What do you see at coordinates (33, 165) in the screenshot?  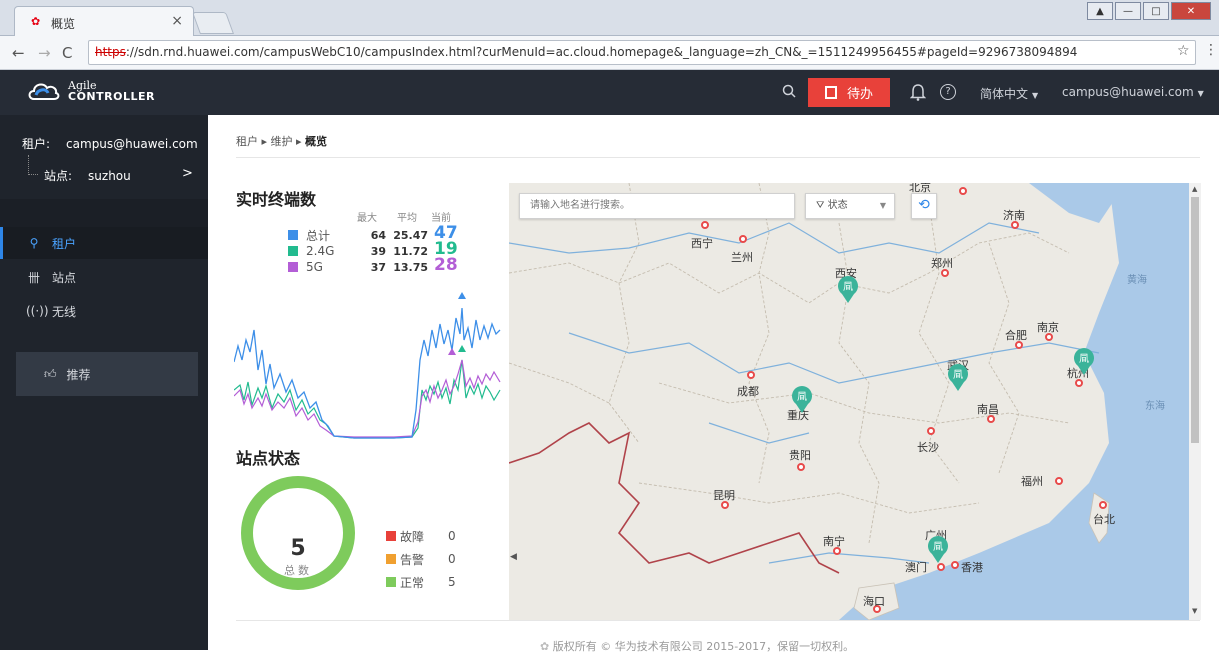 I see `tree-connector` at bounding box center [33, 165].